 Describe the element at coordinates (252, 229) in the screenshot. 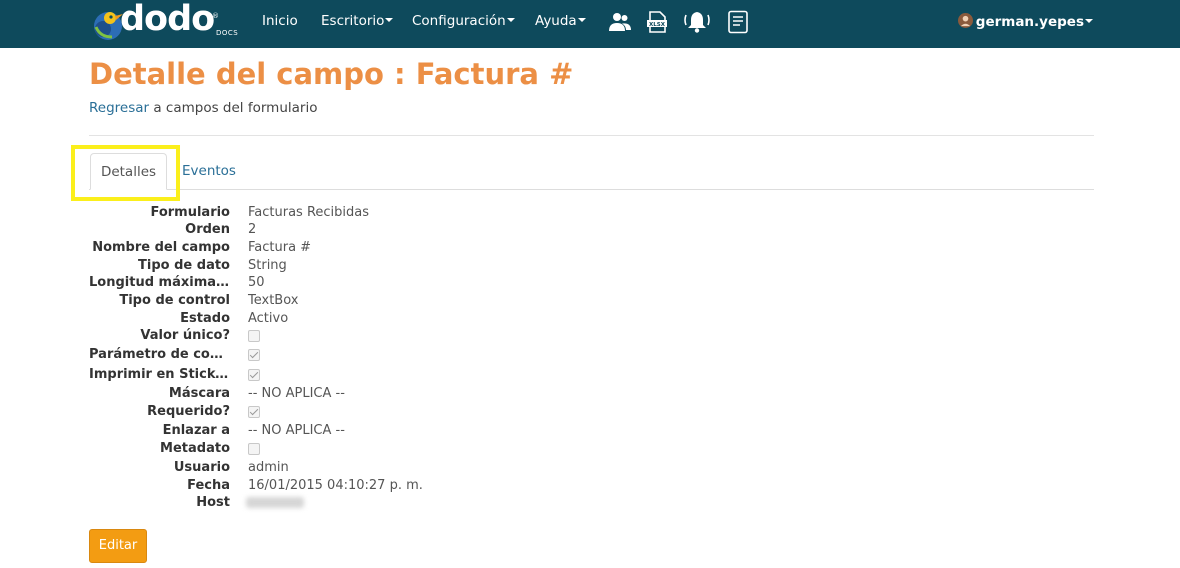

I see `value-orden: 2` at that location.